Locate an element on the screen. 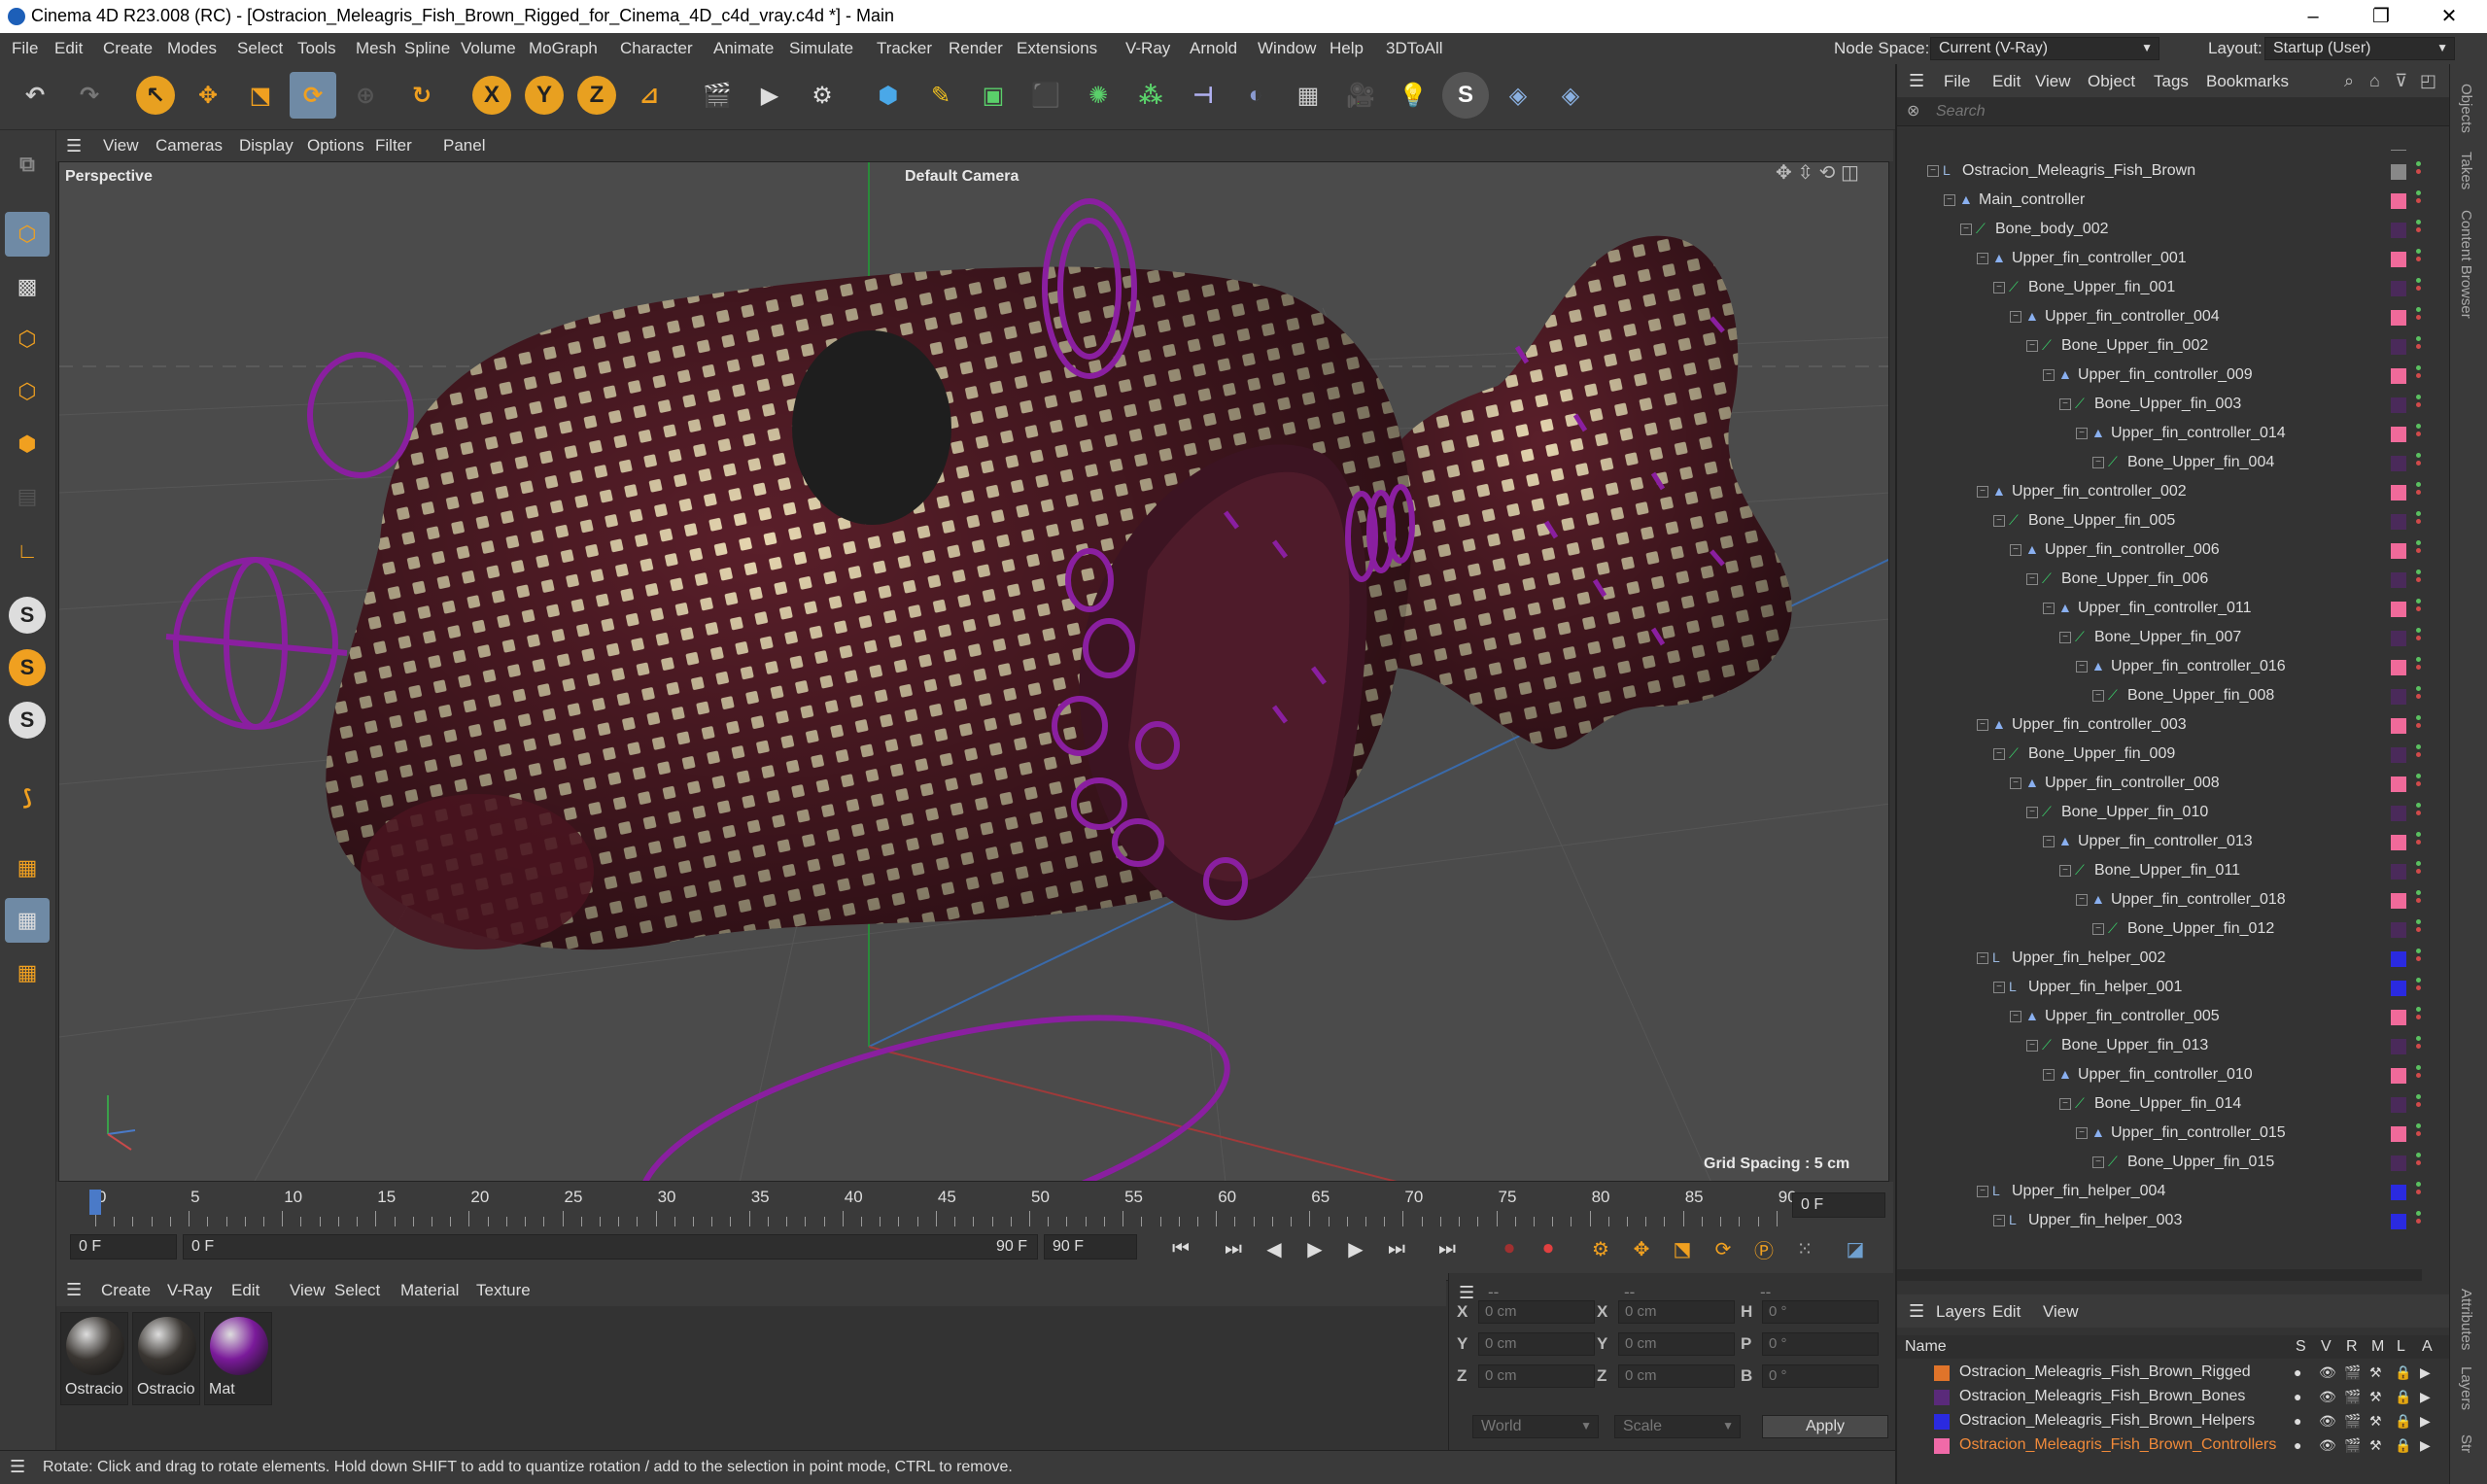 The height and width of the screenshot is (1484, 2487). layer-color-swatch is located at coordinates (1942, 1373).